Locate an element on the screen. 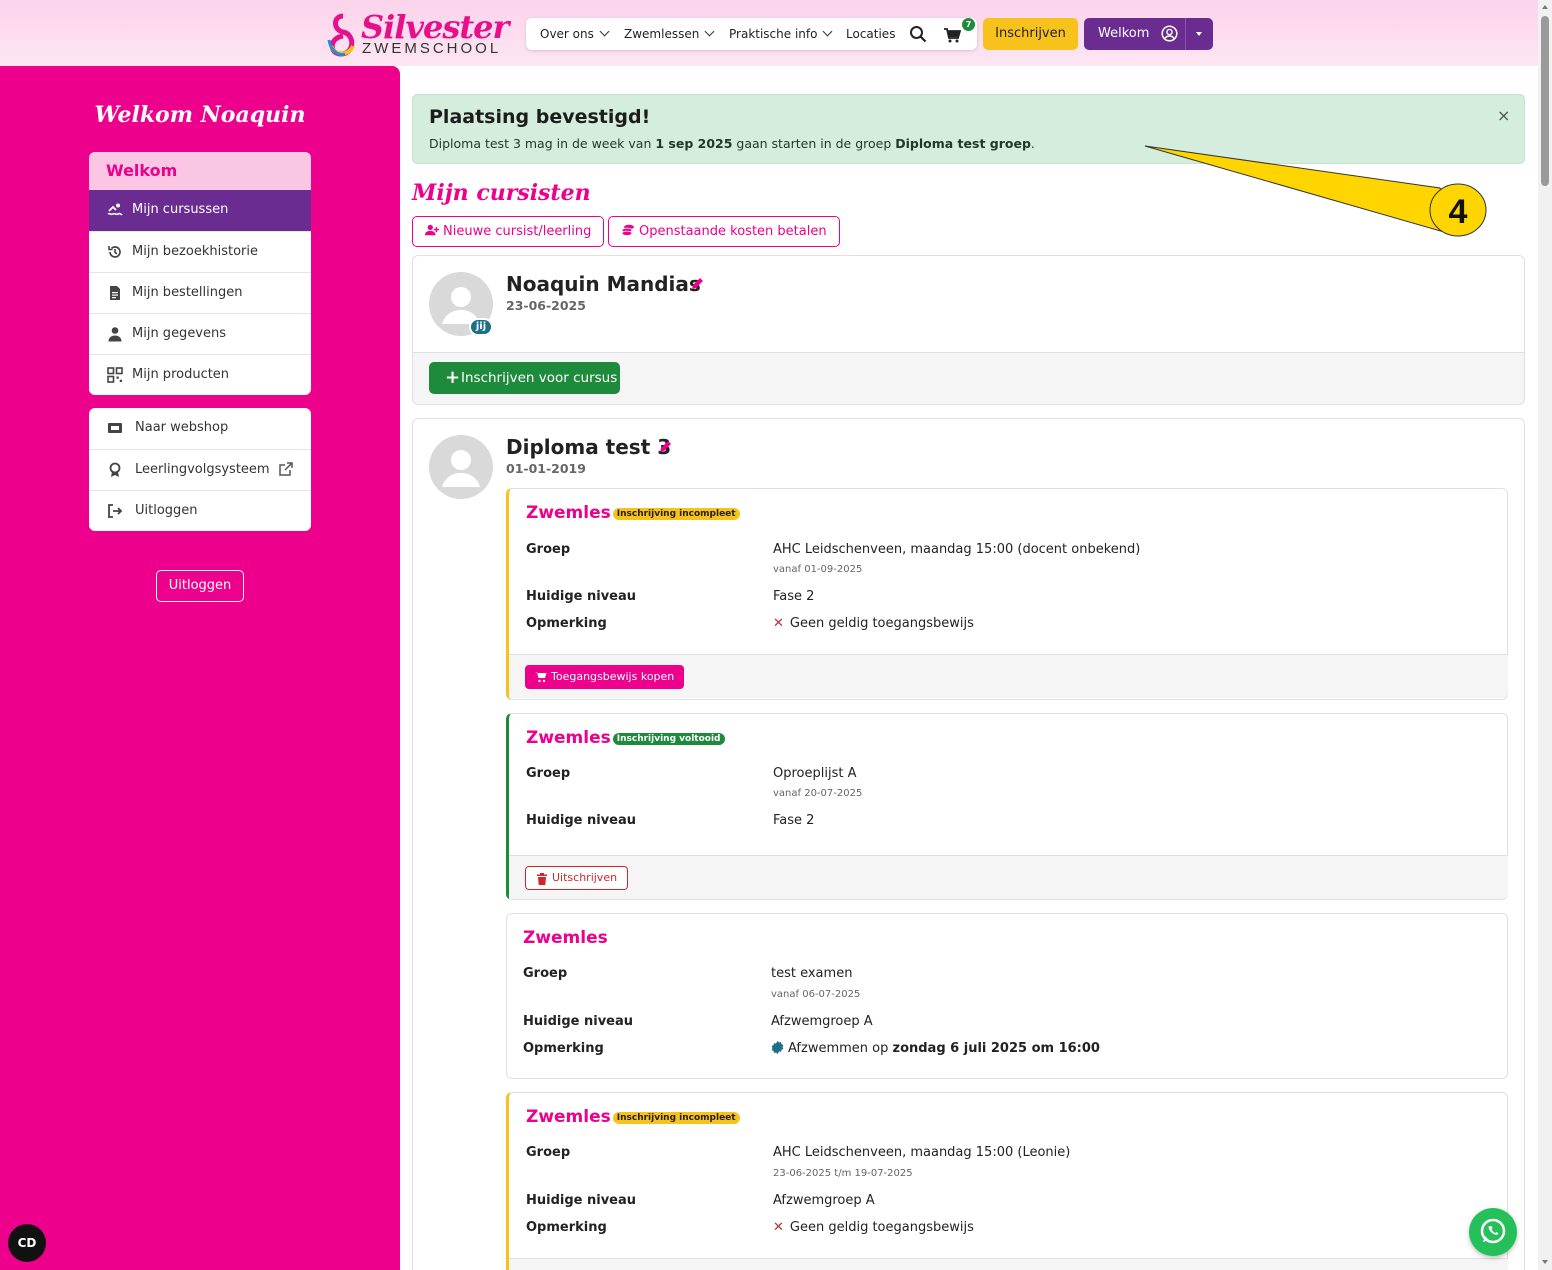 This screenshot has width=1552, height=1270. value-opmerking: ✕ Geen geldig toegangsbewijs is located at coordinates (873, 623).